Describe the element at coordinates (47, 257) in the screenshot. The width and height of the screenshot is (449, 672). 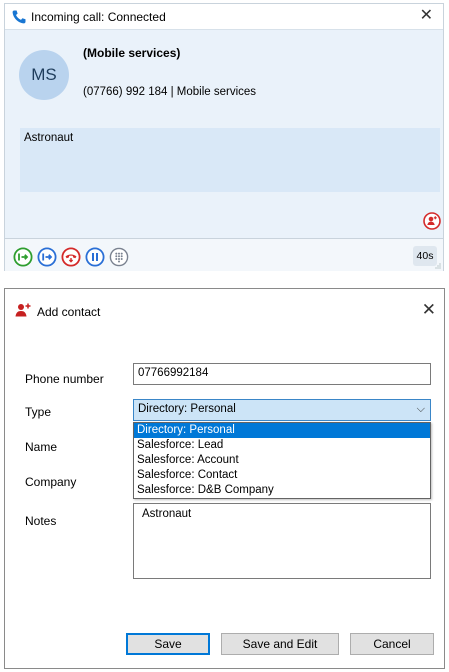
I see `consult-icon` at that location.